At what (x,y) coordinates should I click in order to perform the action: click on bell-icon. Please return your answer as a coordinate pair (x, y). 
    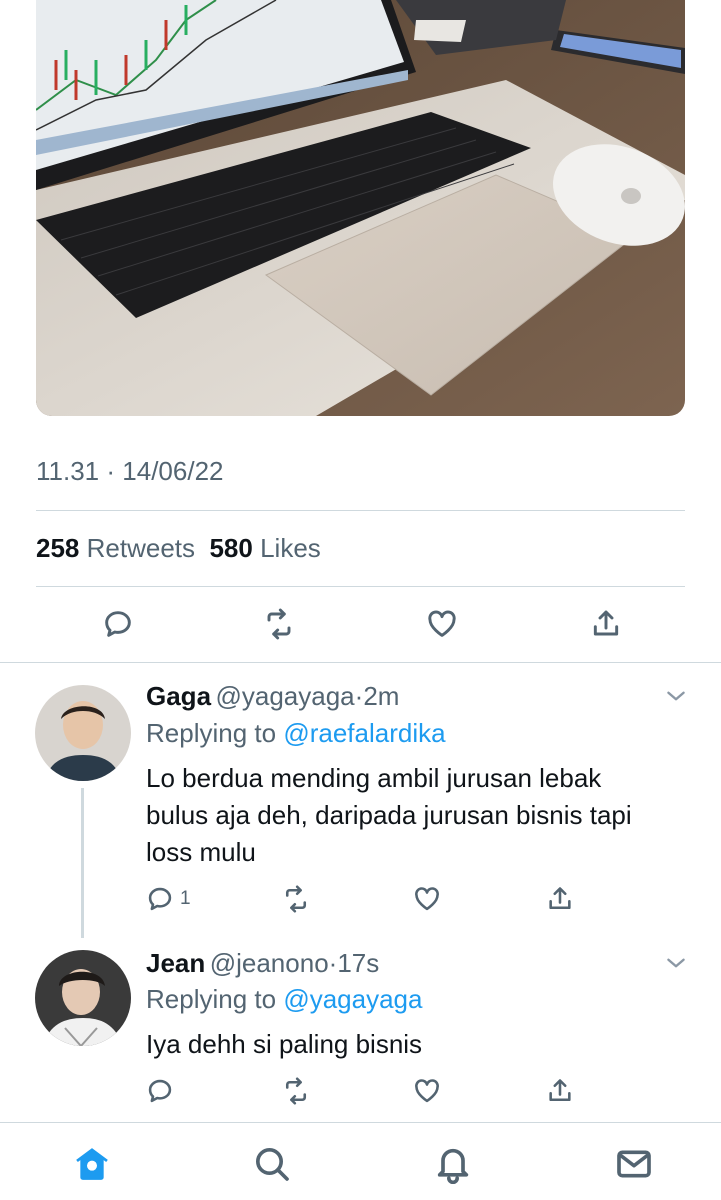
    Looking at the image, I should click on (453, 1166).